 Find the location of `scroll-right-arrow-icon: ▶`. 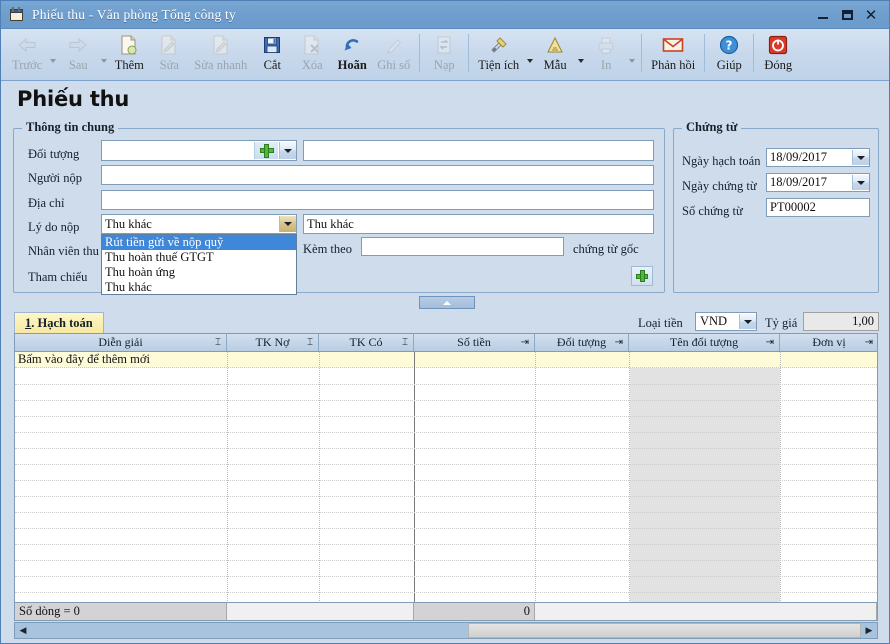

scroll-right-arrow-icon: ▶ is located at coordinates (869, 630).